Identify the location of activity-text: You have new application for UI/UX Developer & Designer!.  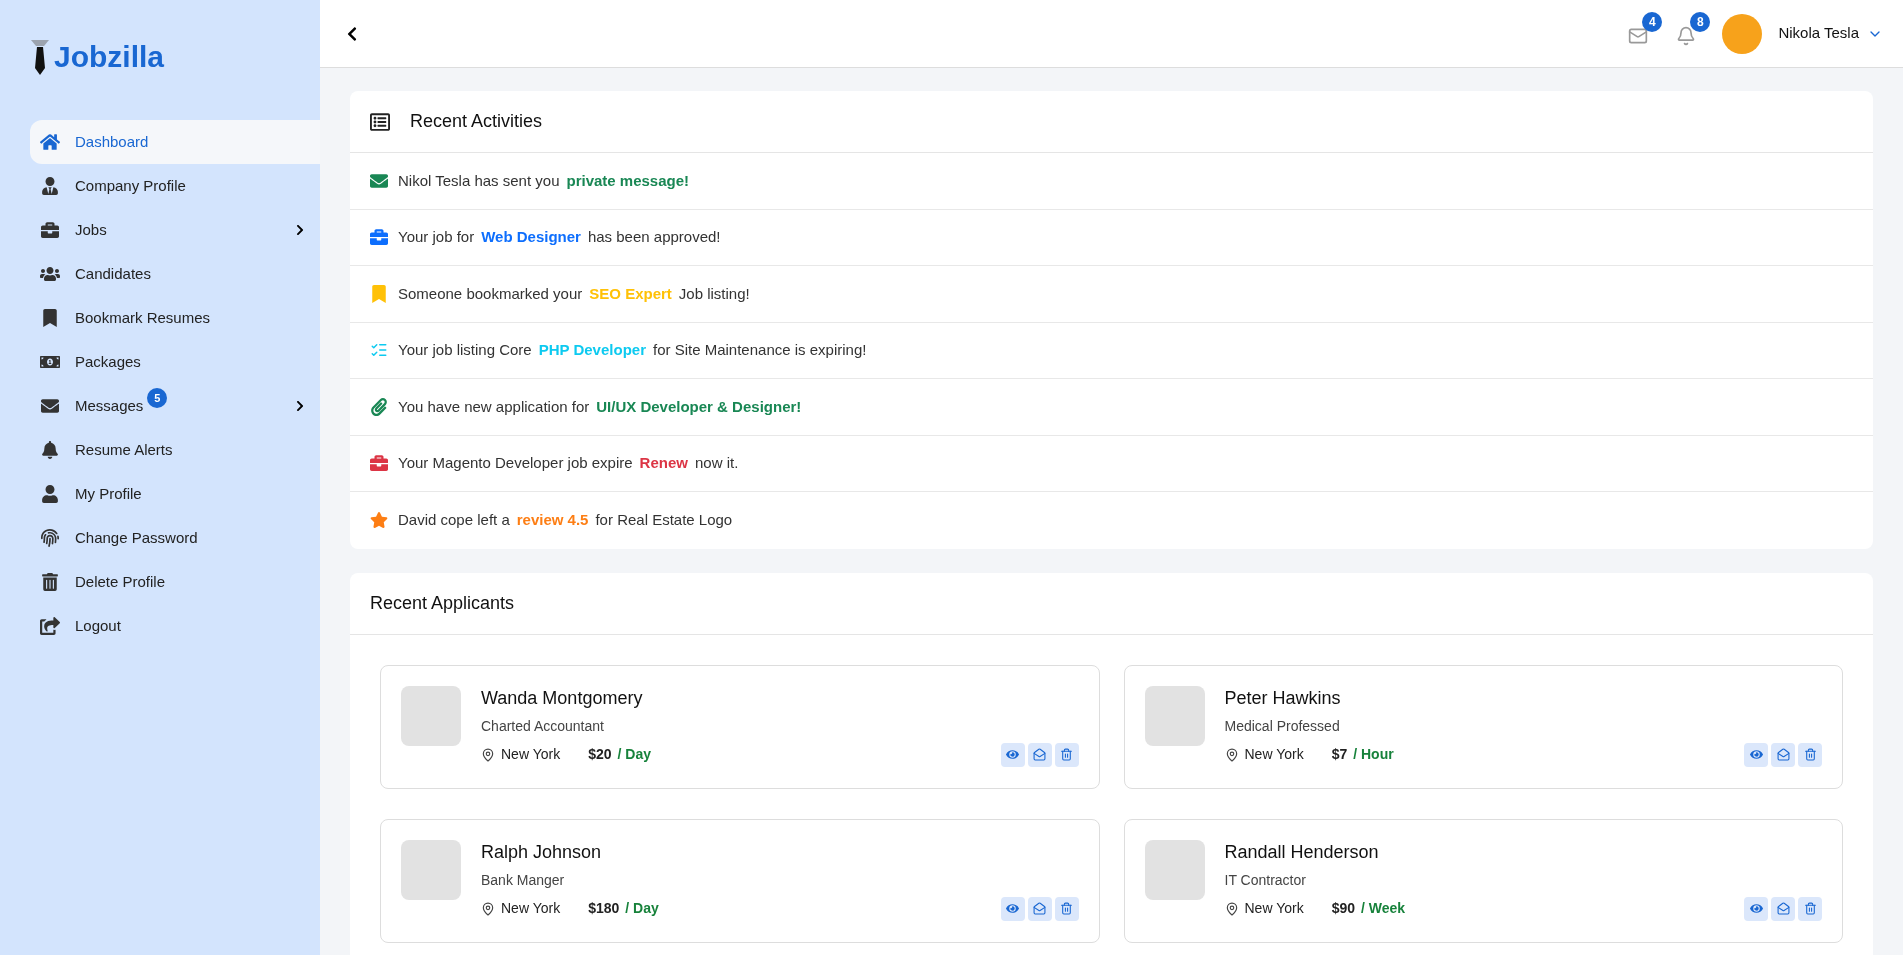
(600, 406).